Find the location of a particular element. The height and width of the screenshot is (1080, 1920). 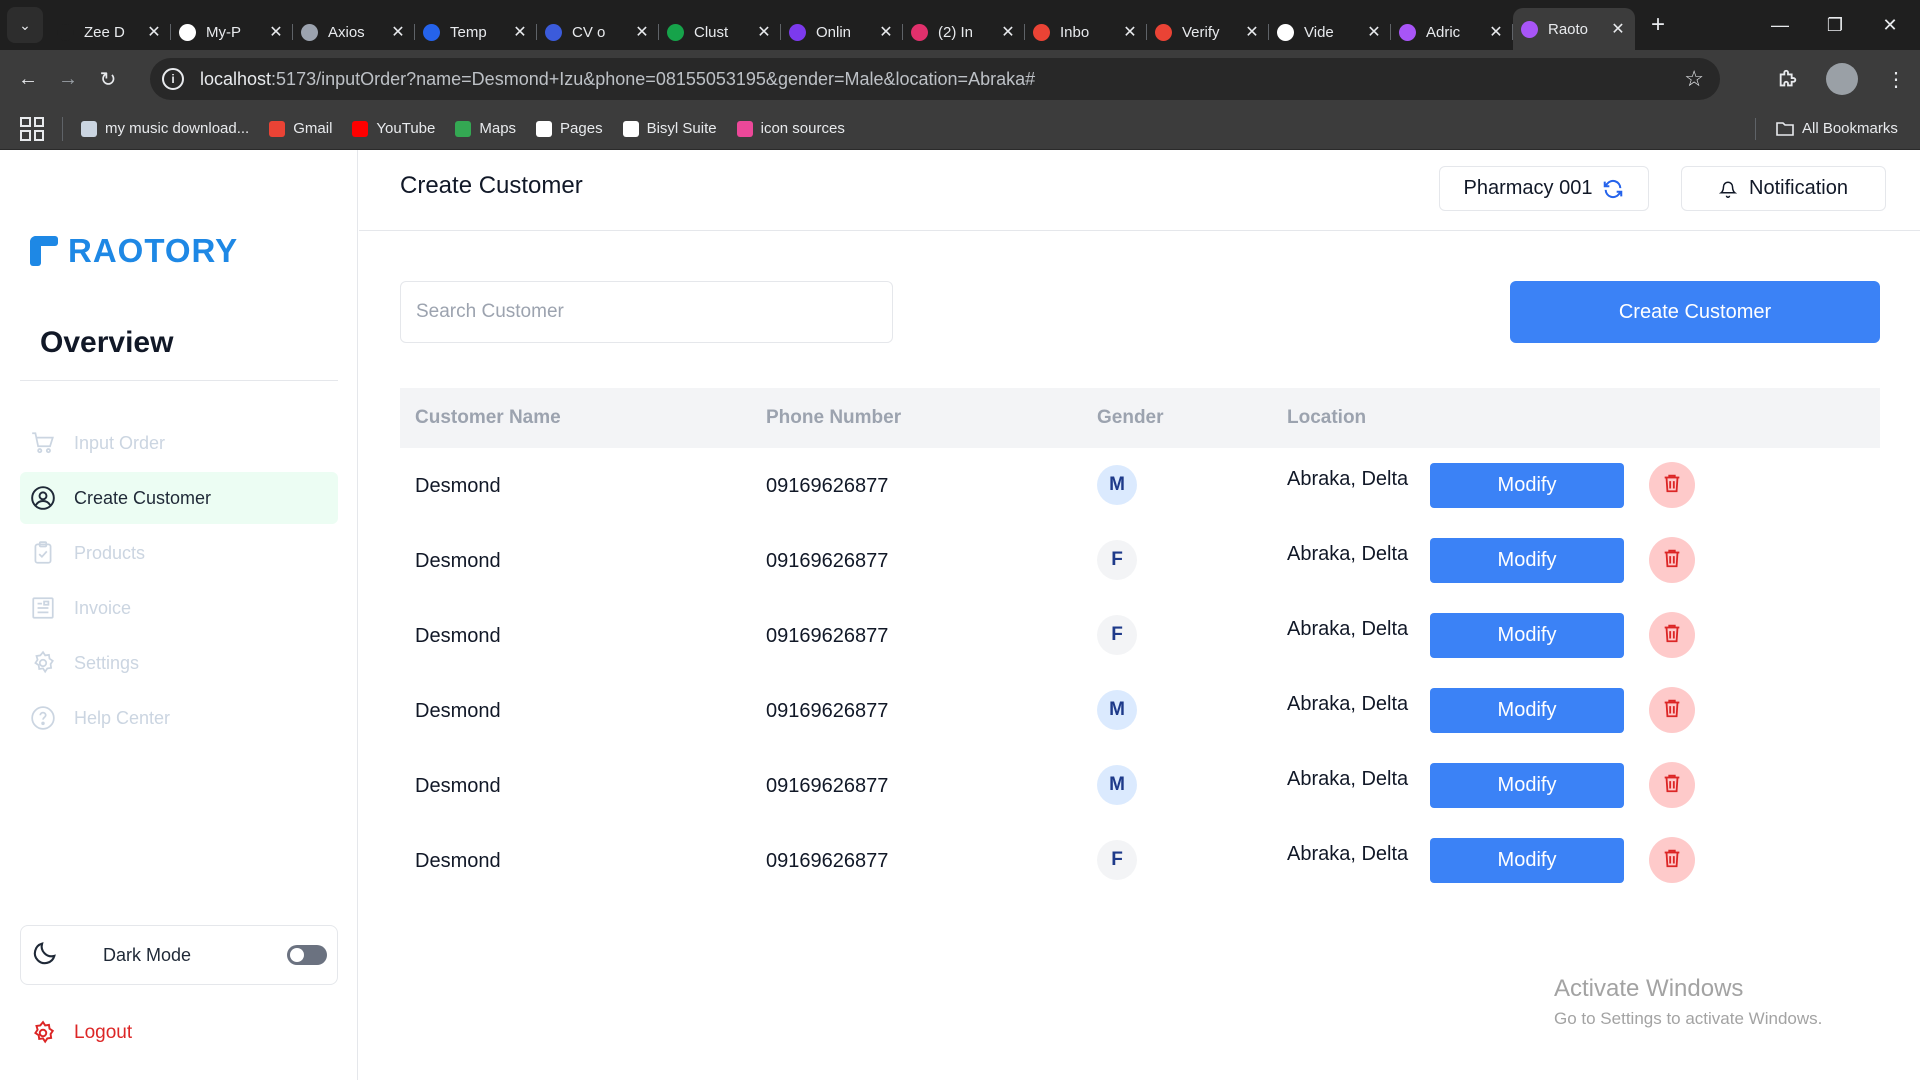

browser-tab-label: Adric is located at coordinates (1443, 32).